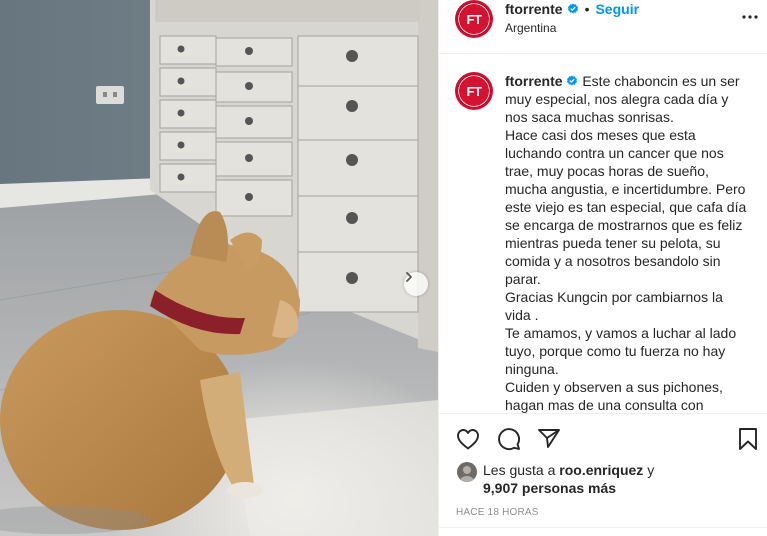 The width and height of the screenshot is (767, 536). I want to click on caption-line: muy especial, nos alegra cada día y, so click(617, 99).